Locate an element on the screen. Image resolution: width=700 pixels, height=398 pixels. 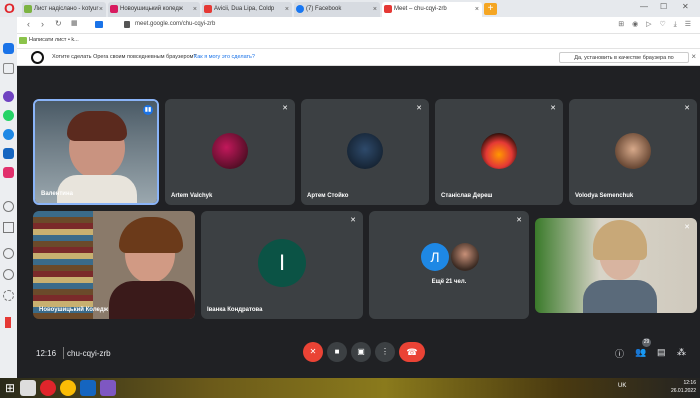
tab-youtube: Avicii, Dua Lipa, Coldp × is located at coordinates (247, 9).